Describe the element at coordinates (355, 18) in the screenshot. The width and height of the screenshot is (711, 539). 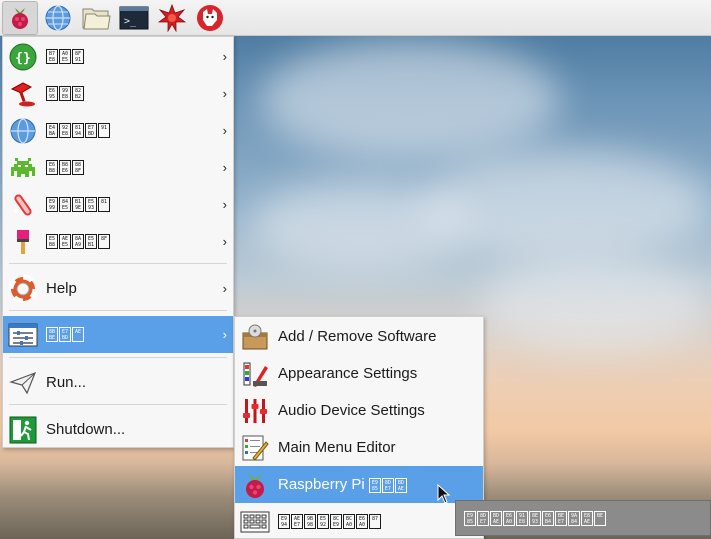
I see `taskbar: >_` at that location.